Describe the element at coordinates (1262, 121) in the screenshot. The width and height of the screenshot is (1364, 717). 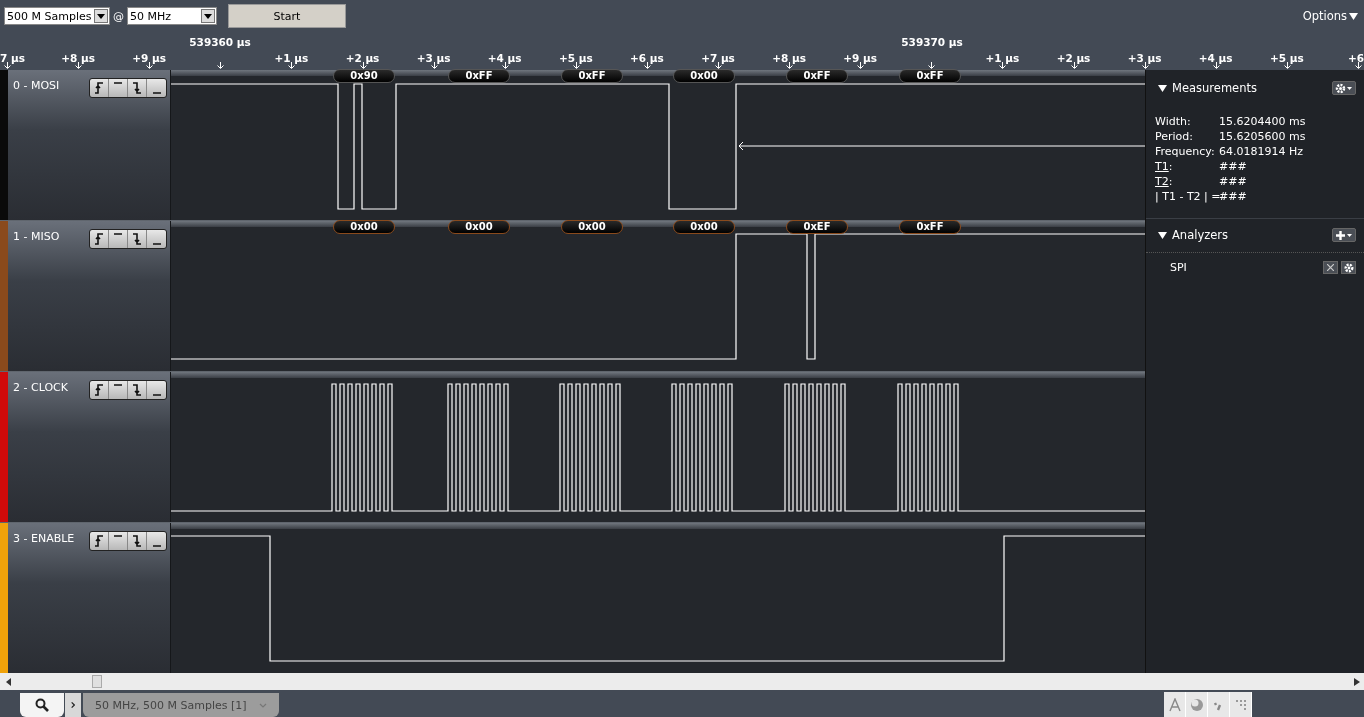
I see `measurement-value: 15.6204400 ms` at that location.